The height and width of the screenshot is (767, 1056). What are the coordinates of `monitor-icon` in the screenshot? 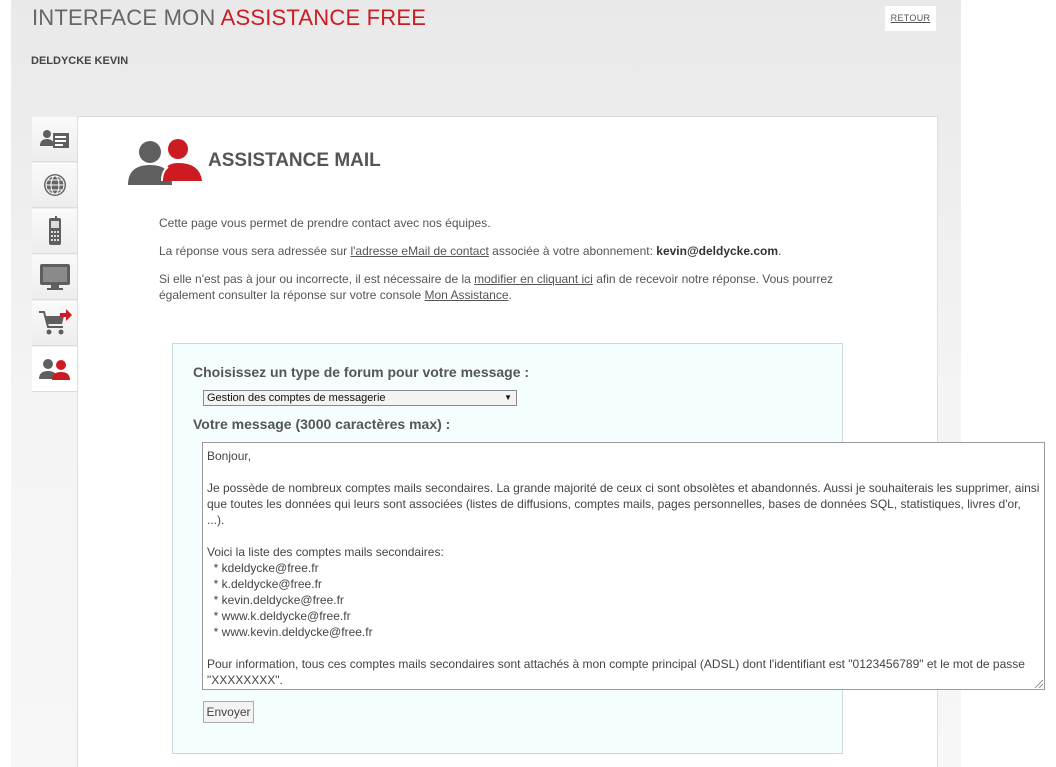 It's located at (54, 277).